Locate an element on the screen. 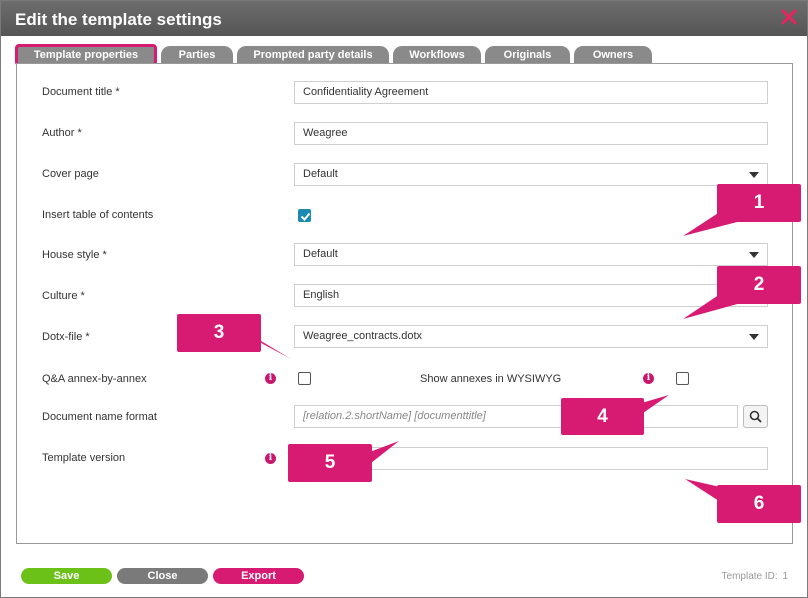 Image resolution: width=808 pixels, height=598 pixels. qa-annex-checkbox is located at coordinates (304, 378).